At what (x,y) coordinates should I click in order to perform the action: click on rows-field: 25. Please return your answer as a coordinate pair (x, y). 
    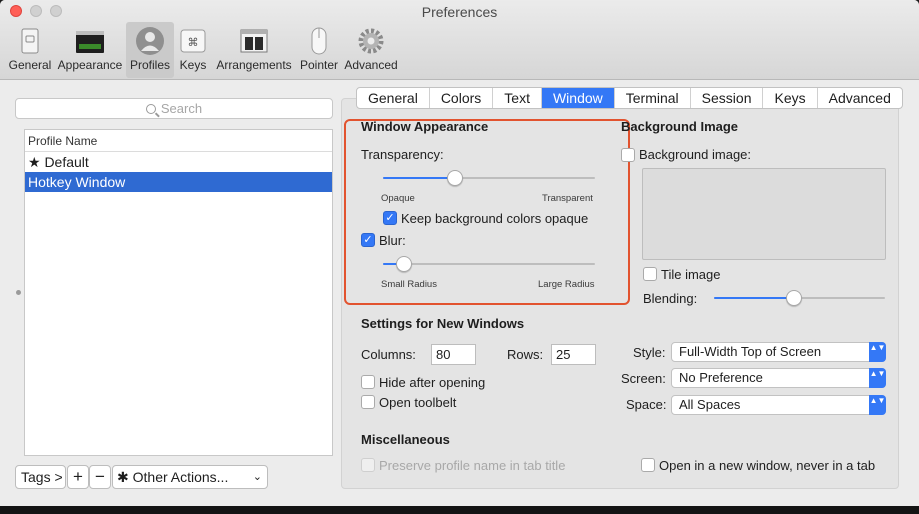
    Looking at the image, I should click on (573, 354).